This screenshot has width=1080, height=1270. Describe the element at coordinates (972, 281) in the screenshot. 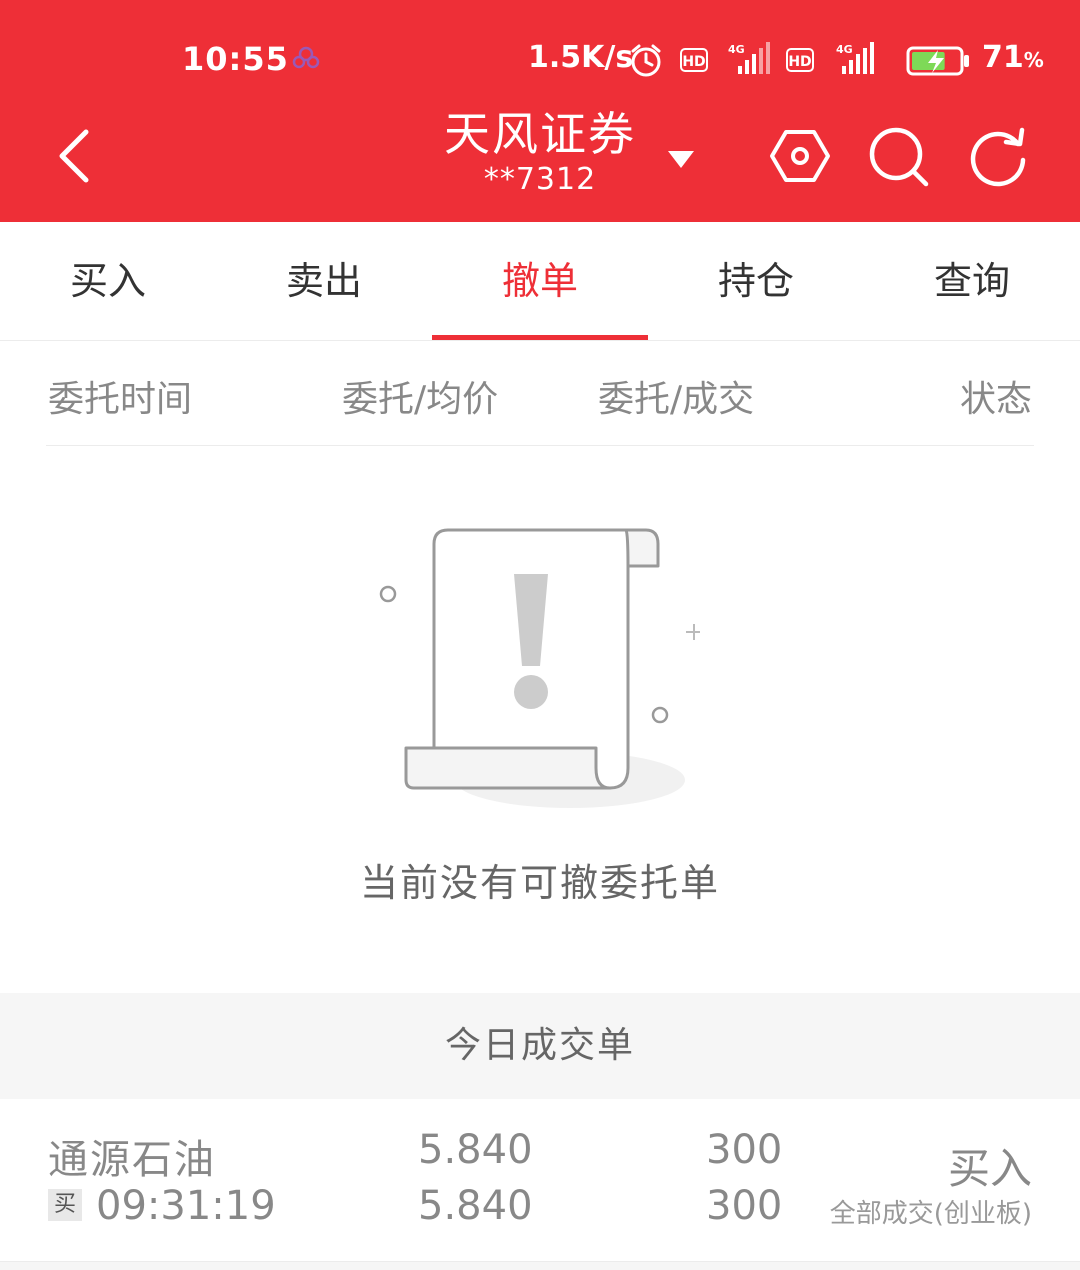

I see `tab-query: 查询` at that location.